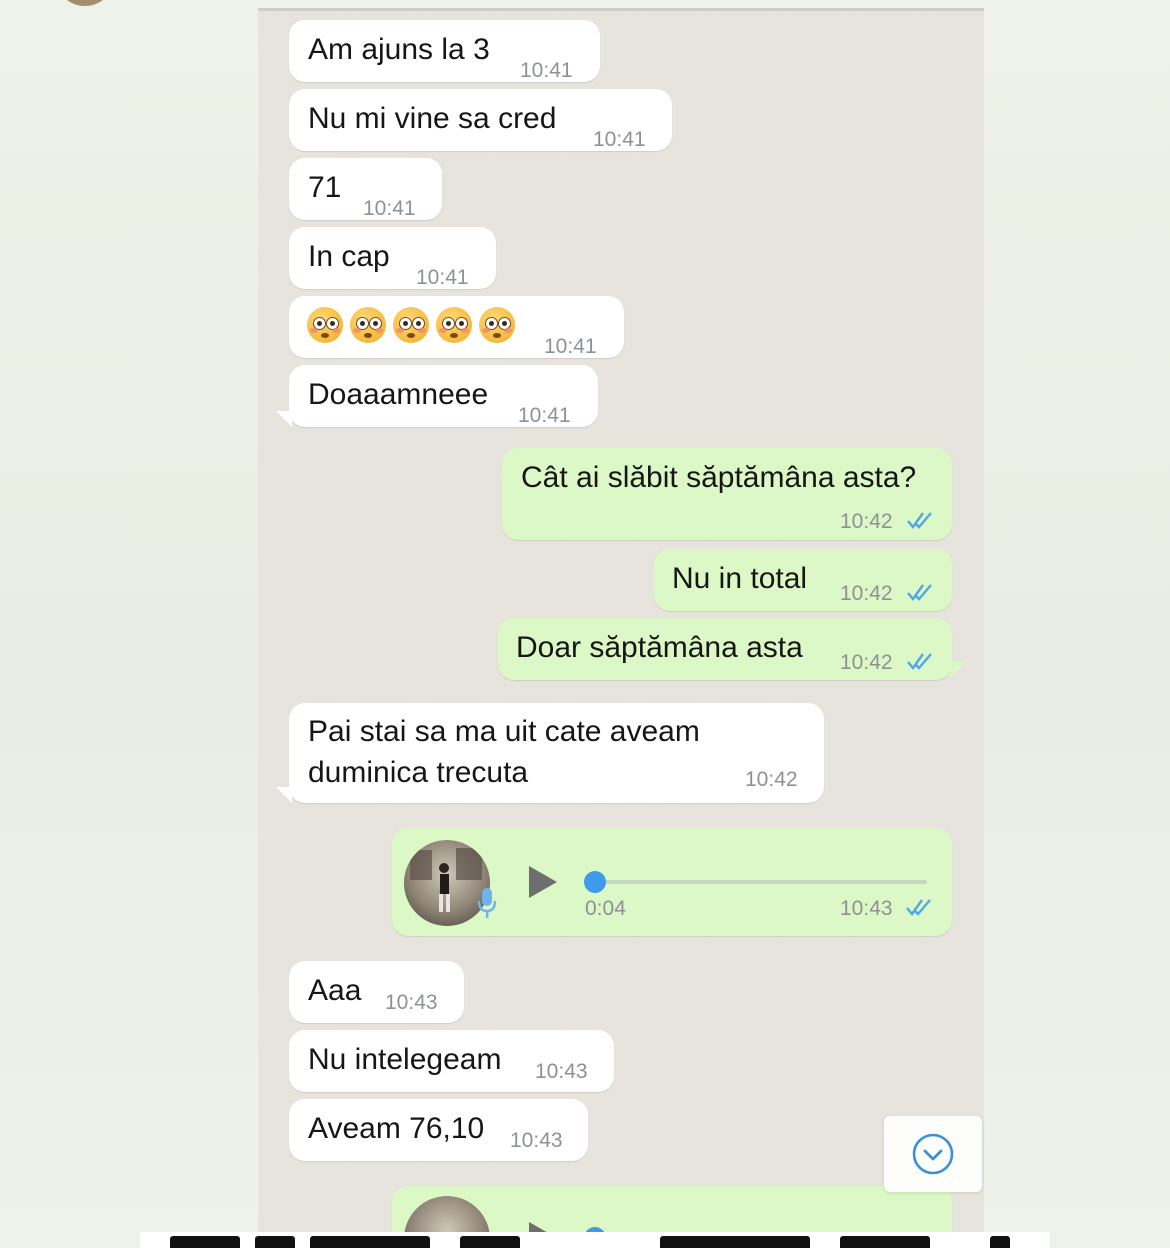  What do you see at coordinates (405, 1059) in the screenshot?
I see `message-text: Nu intelegeam` at bounding box center [405, 1059].